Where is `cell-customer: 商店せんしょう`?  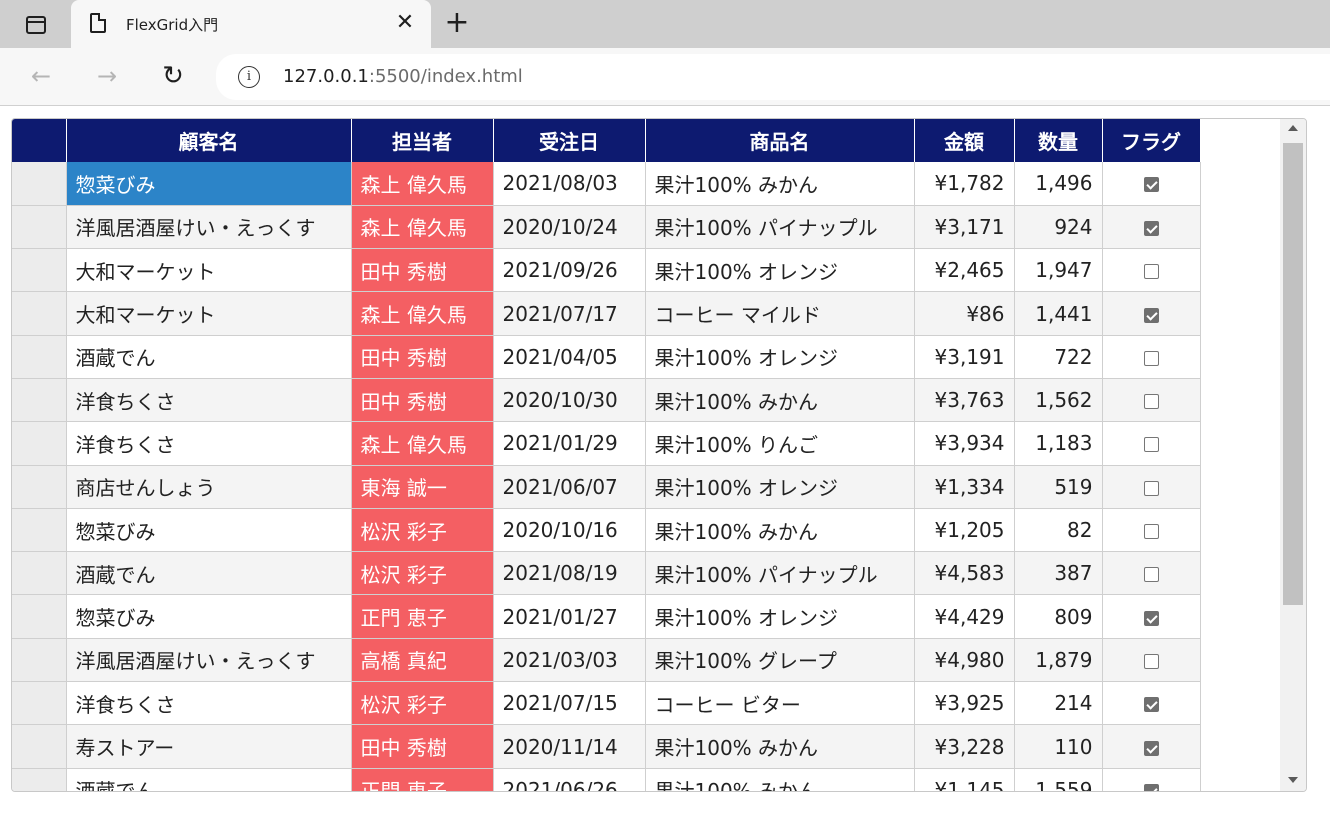
cell-customer: 商店せんしょう is located at coordinates (209, 487).